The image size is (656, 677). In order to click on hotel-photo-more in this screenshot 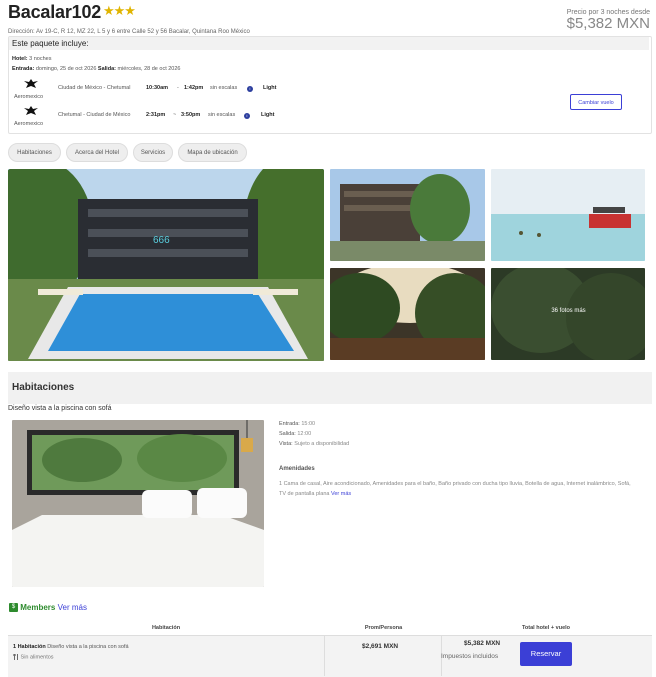, I will do `click(568, 314)`.